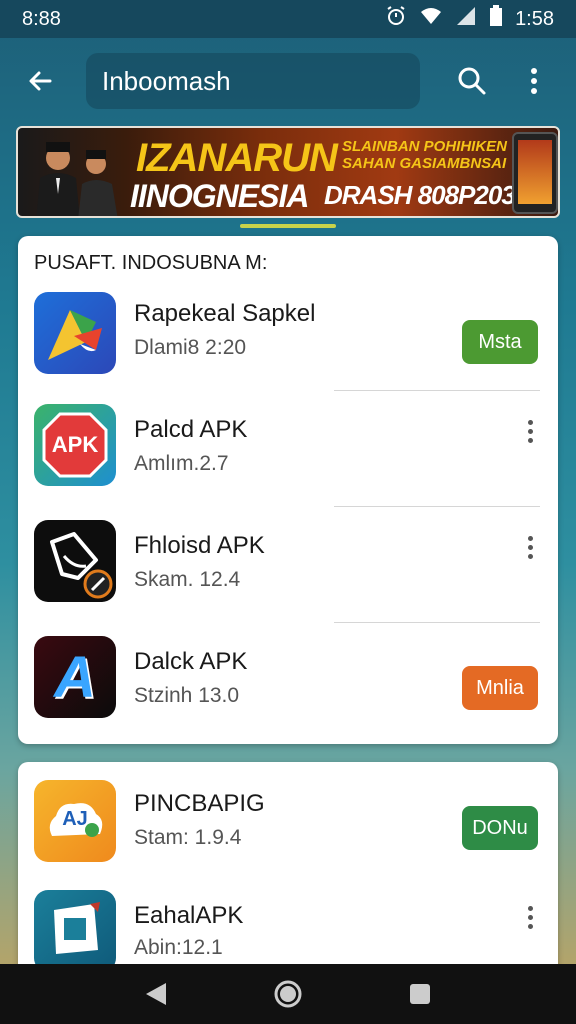  Describe the element at coordinates (181, 463) in the screenshot. I see `app-version: Amlım.2.7` at that location.